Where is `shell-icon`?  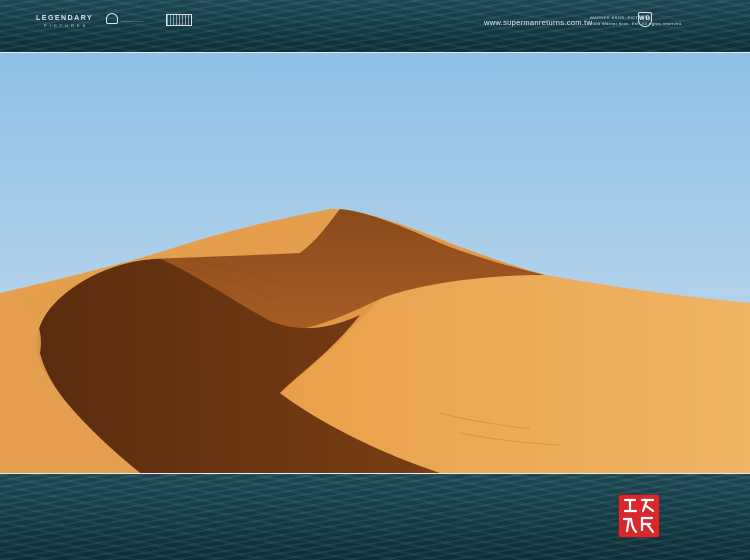 shell-icon is located at coordinates (112, 18).